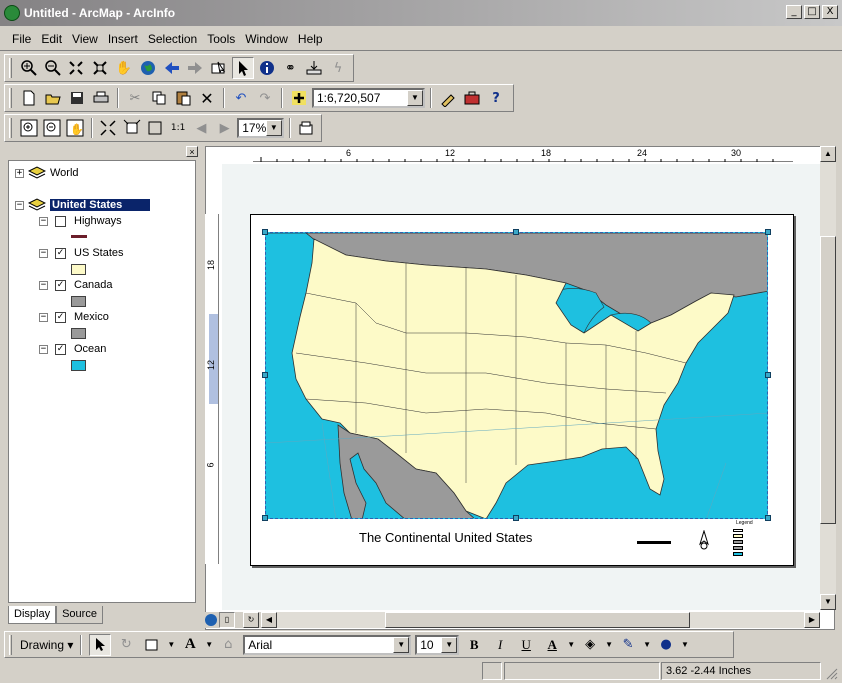  Describe the element at coordinates (81, 253) in the screenshot. I see `sublayer-us-states: − ✓ US States` at that location.